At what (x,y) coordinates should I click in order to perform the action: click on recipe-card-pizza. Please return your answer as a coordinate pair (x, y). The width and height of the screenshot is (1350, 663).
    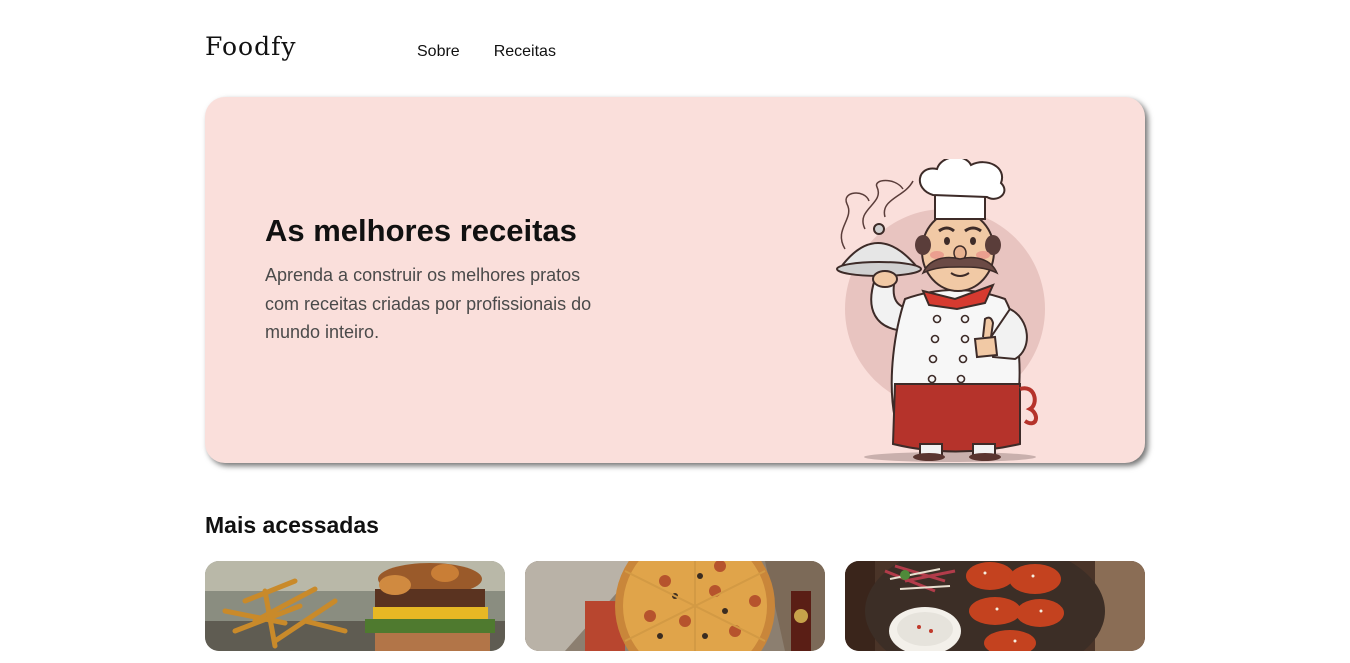
    Looking at the image, I should click on (675, 606).